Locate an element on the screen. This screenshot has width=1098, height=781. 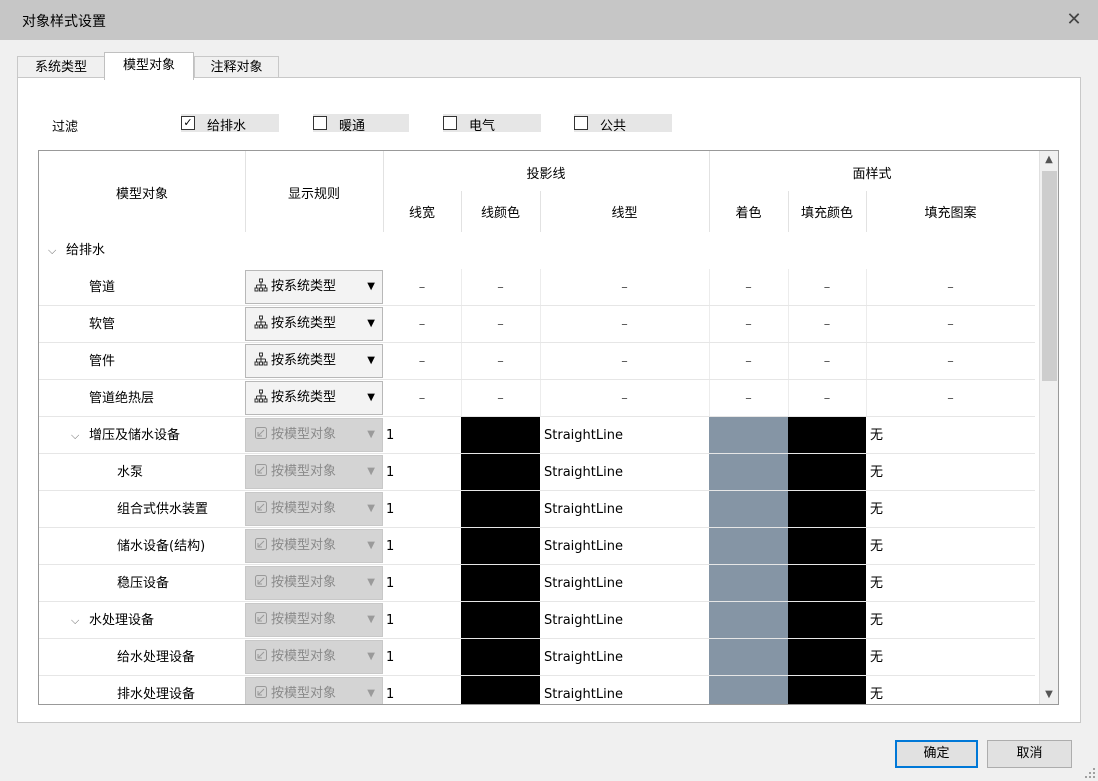
close-icon: ✕ is located at coordinates (1074, 20).